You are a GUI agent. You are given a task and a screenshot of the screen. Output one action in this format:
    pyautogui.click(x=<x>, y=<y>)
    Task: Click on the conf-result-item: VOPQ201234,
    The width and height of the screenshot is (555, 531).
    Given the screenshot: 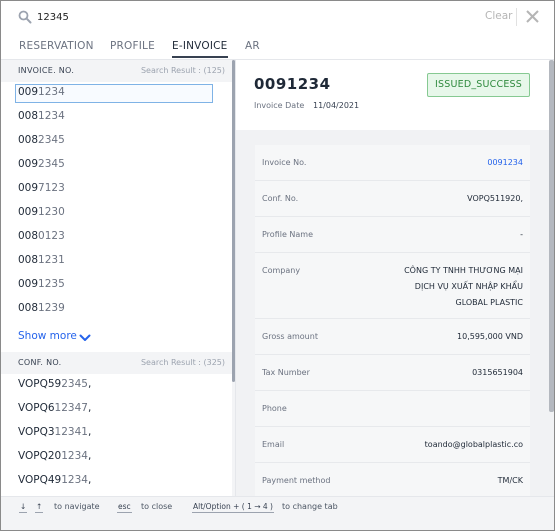 What is the action you would take?
    pyautogui.click(x=116, y=458)
    